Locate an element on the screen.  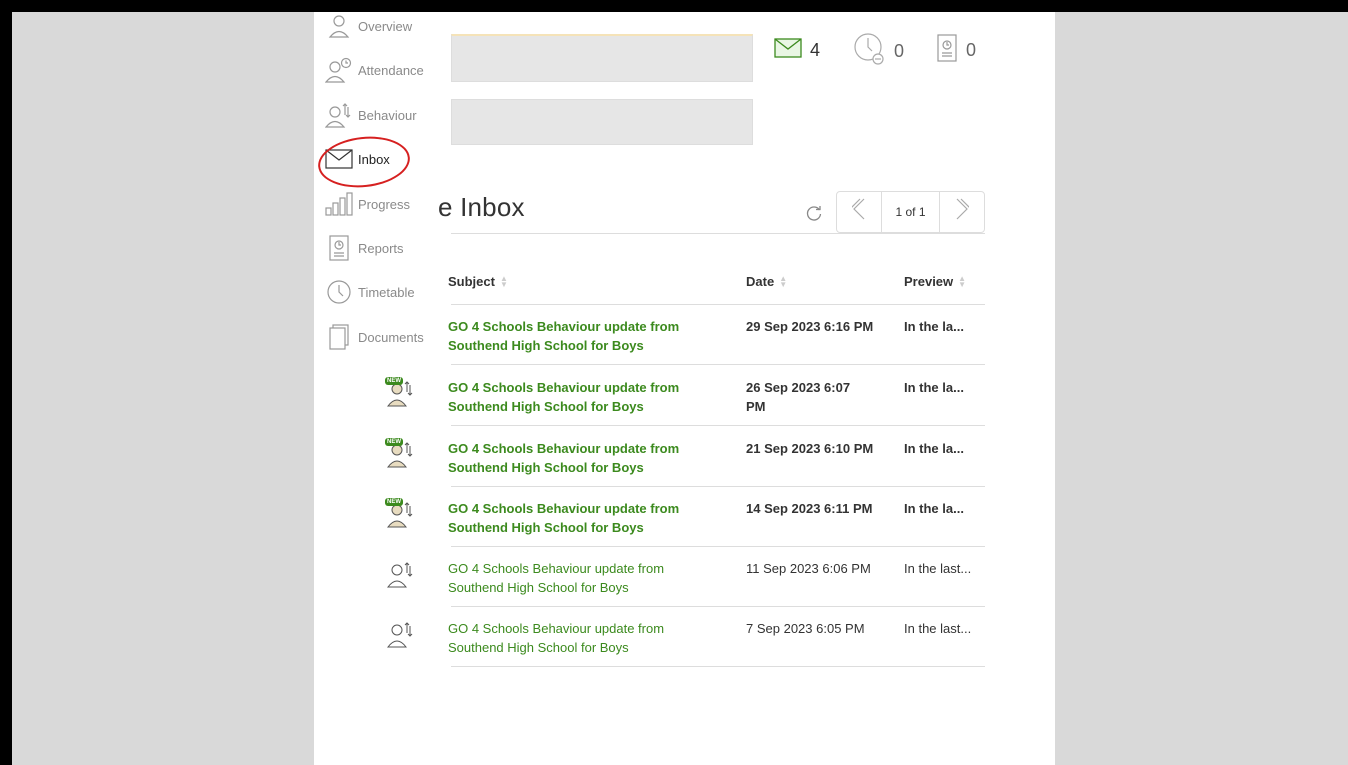
sidebar-item-label: Documents is located at coordinates (391, 337).